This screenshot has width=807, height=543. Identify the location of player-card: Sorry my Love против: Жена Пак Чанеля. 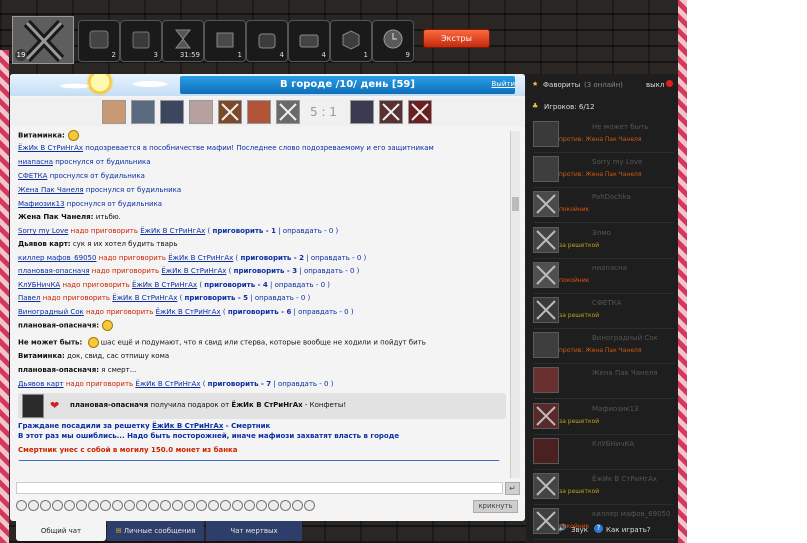
(603, 171).